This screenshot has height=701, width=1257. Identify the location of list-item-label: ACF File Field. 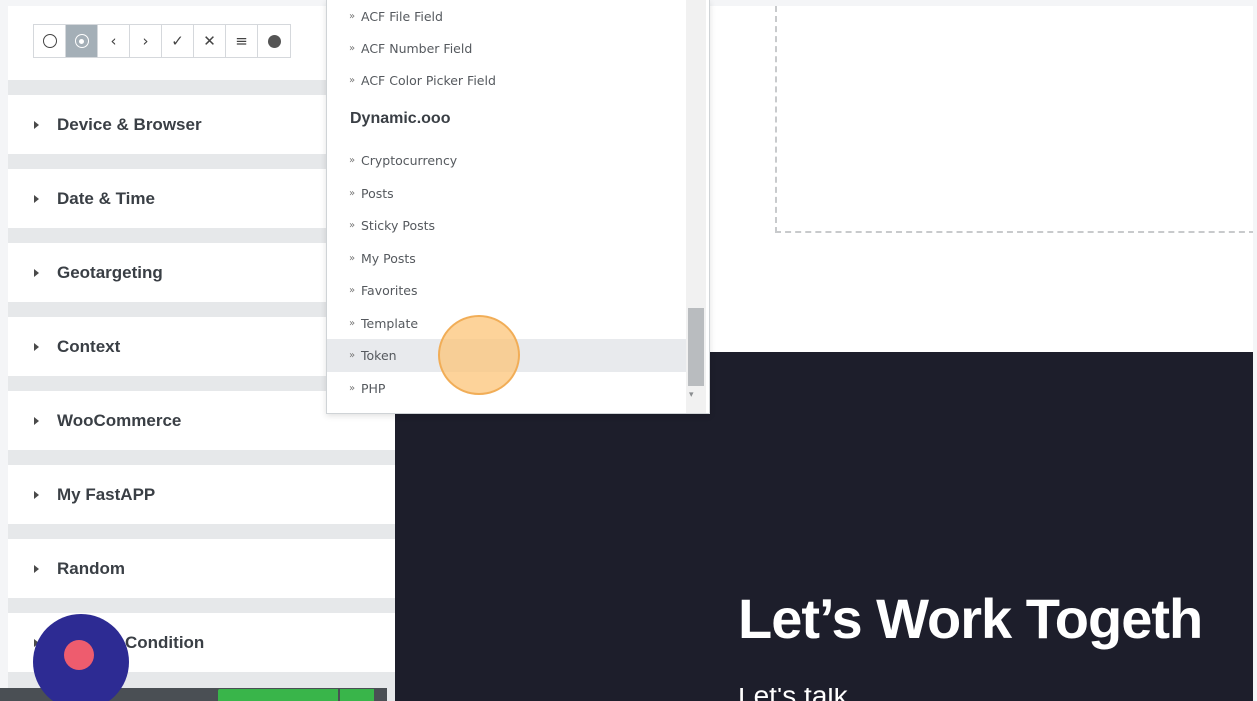
(402, 16).